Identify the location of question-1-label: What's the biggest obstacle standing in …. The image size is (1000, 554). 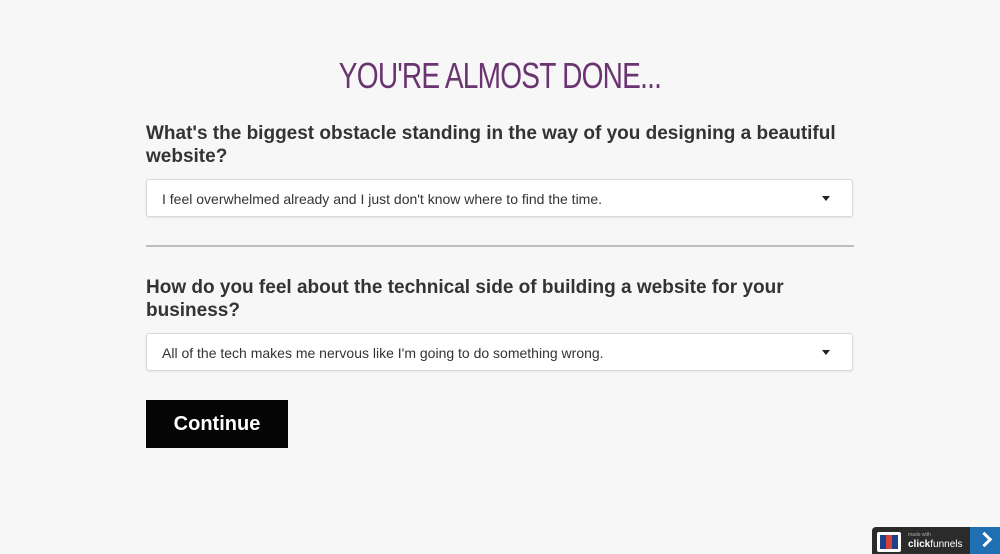
(491, 145).